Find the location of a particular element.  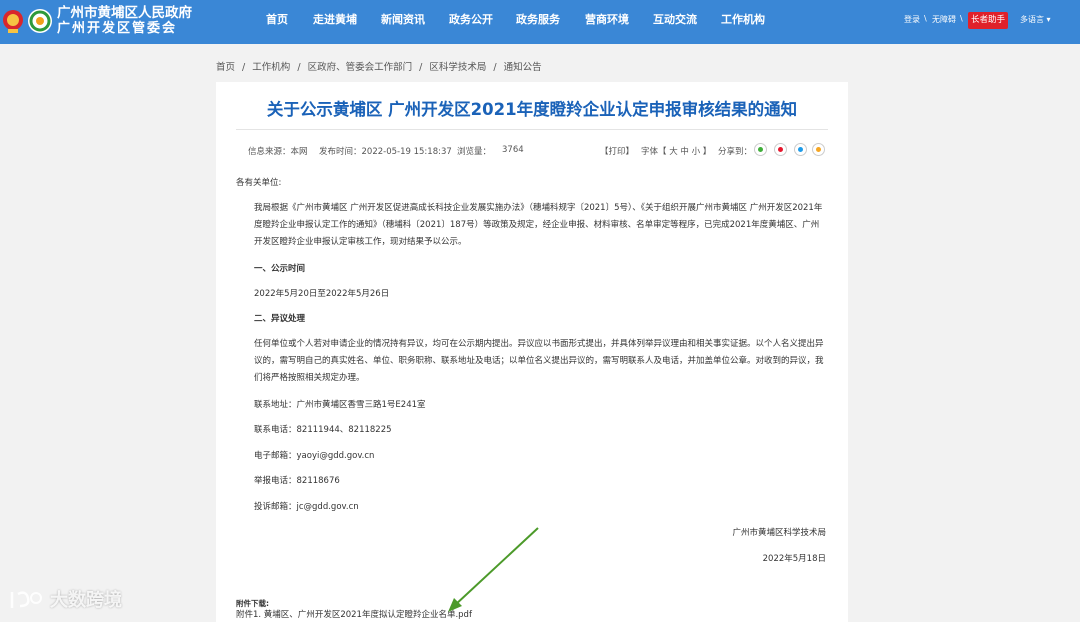

share-label: 分享到： is located at coordinates (735, 152).